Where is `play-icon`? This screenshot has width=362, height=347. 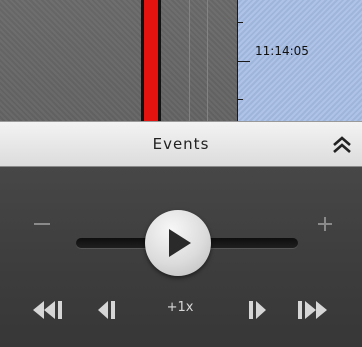 play-icon is located at coordinates (180, 243).